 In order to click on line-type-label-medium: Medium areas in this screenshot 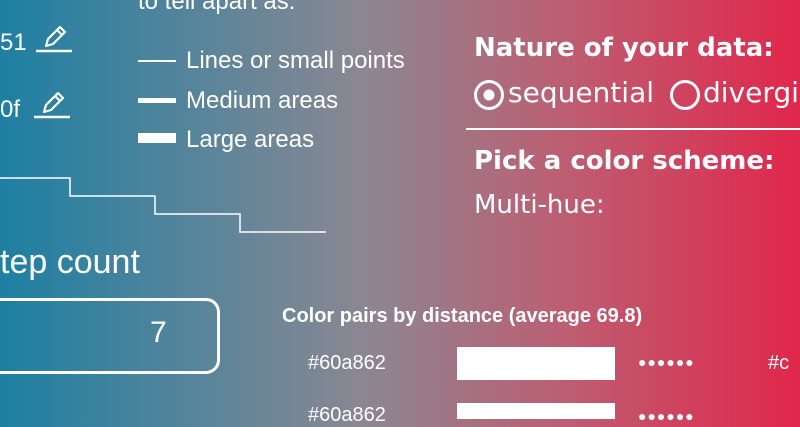, I will do `click(262, 100)`.